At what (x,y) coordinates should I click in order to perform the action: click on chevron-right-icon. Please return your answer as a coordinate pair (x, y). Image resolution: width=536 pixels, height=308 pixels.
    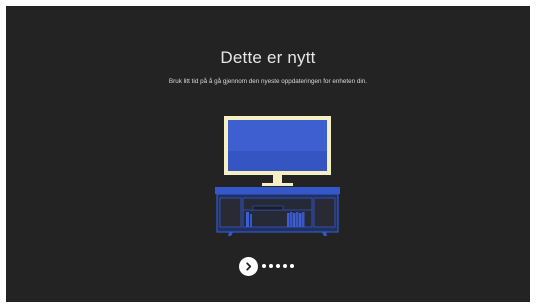
    Looking at the image, I should click on (249, 266).